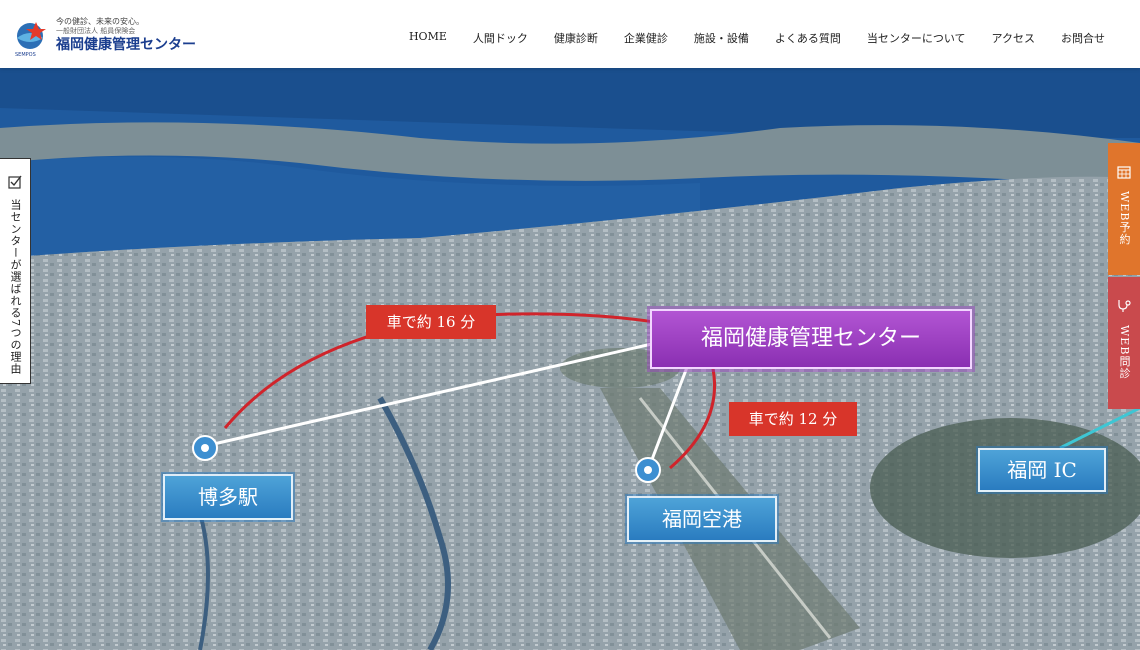  Describe the element at coordinates (500, 38) in the screenshot. I see `nav-ningen-dock: 人間ドック` at that location.